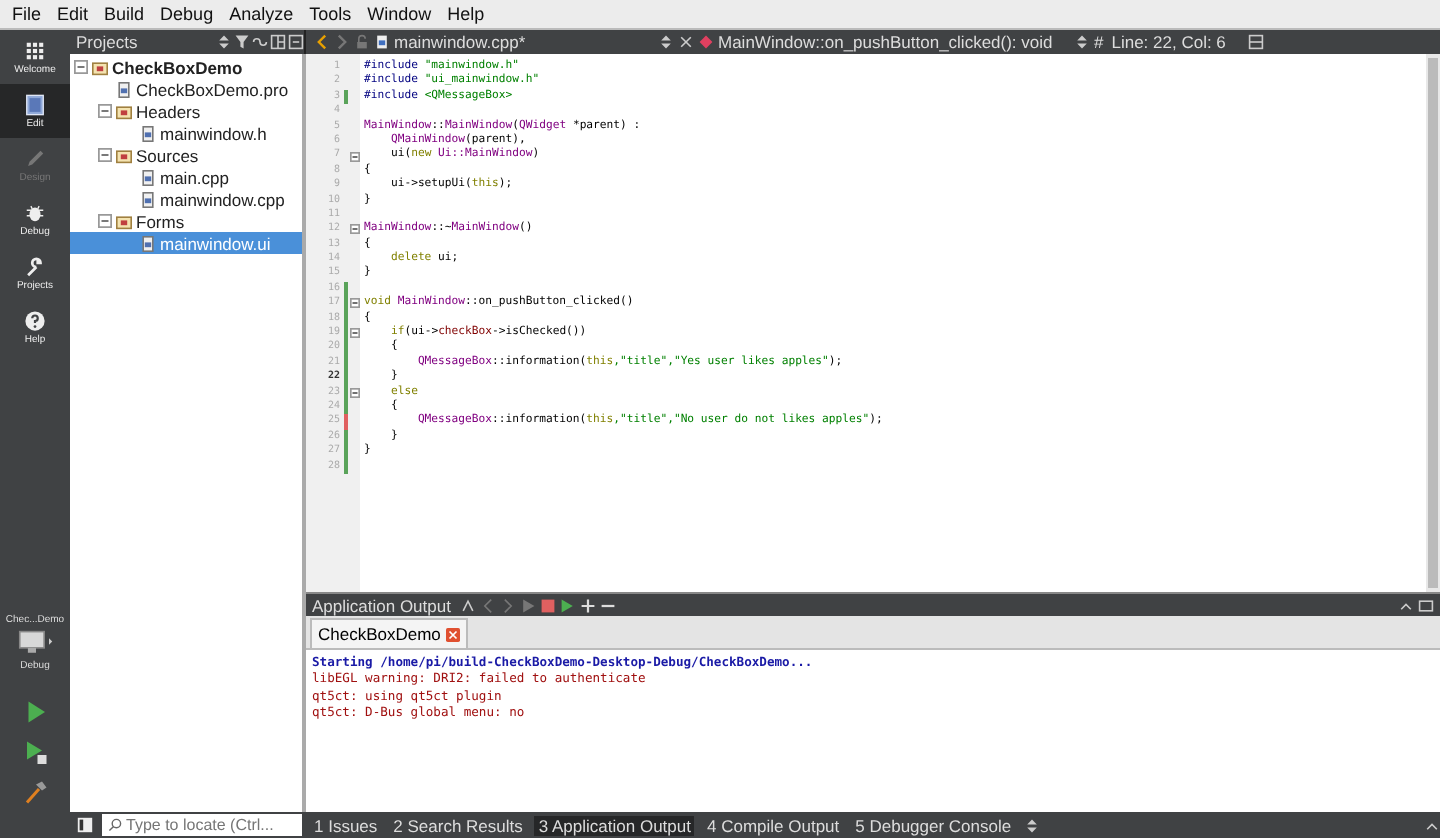 This screenshot has width=1440, height=838. Describe the element at coordinates (35, 320) in the screenshot. I see `help-icon` at that location.